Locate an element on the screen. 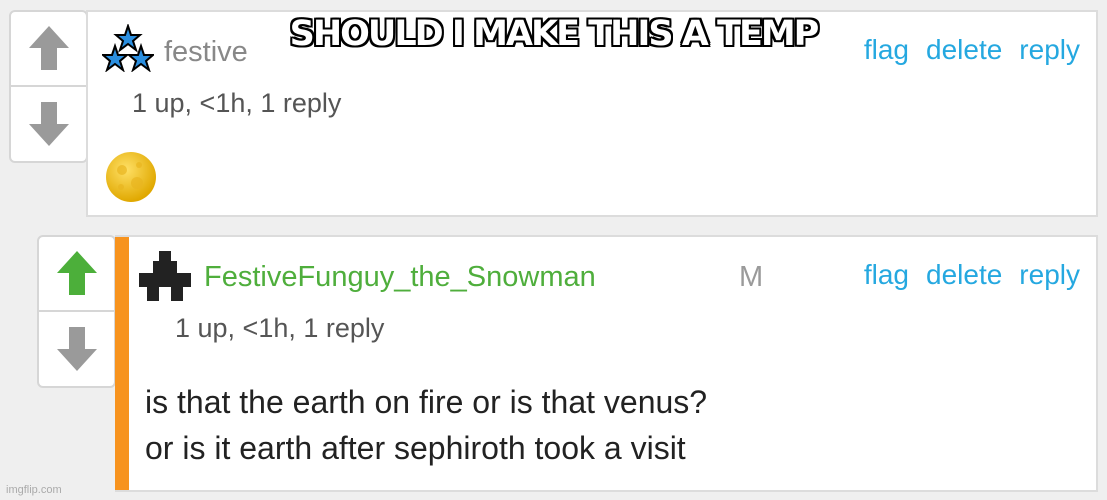  mod-badge: M is located at coordinates (751, 277).